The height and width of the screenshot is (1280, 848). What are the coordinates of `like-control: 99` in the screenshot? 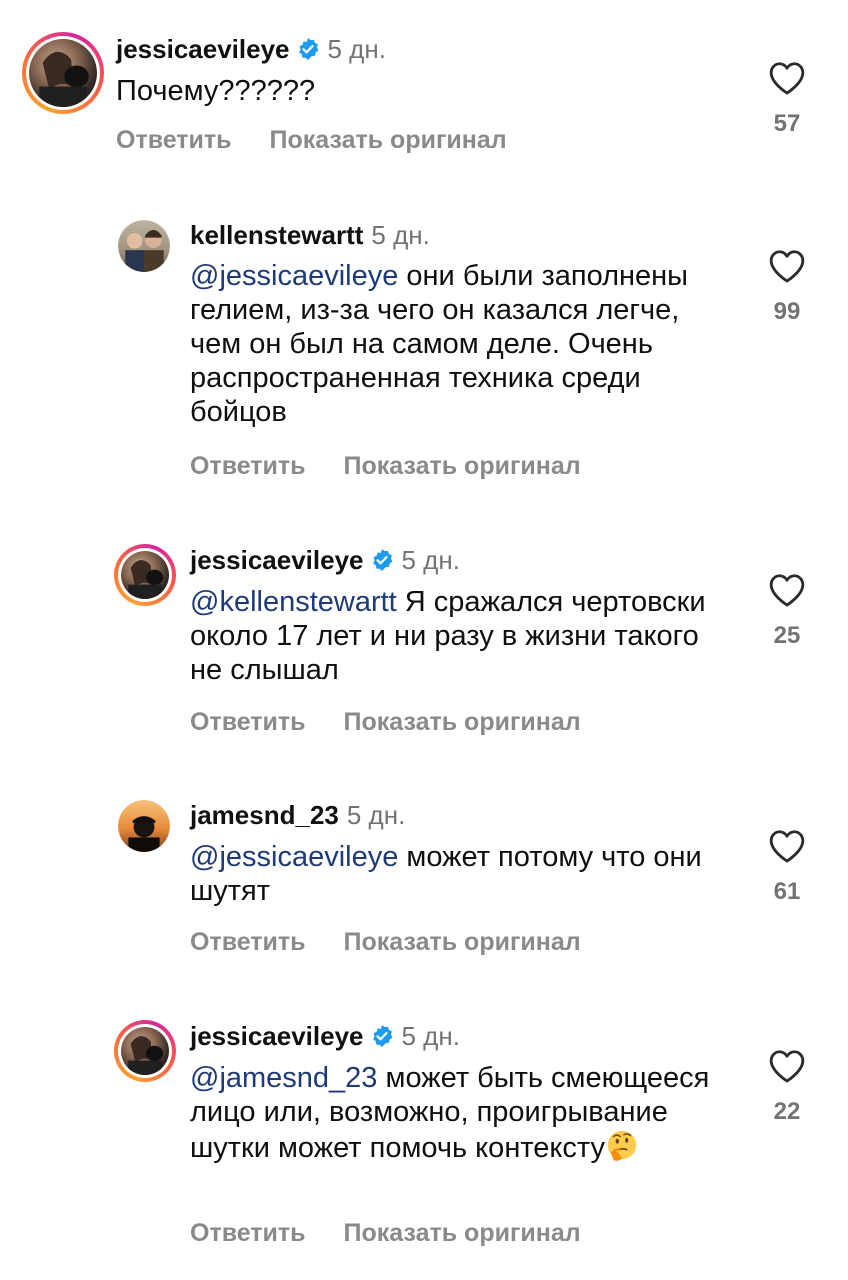 It's located at (787, 287).